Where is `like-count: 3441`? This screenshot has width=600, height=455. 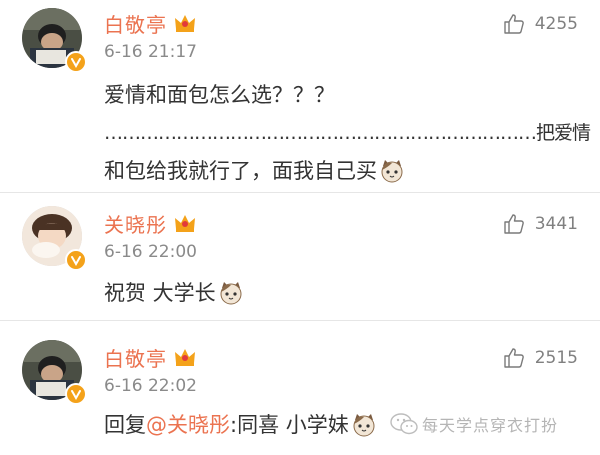 like-count: 3441 is located at coordinates (556, 224).